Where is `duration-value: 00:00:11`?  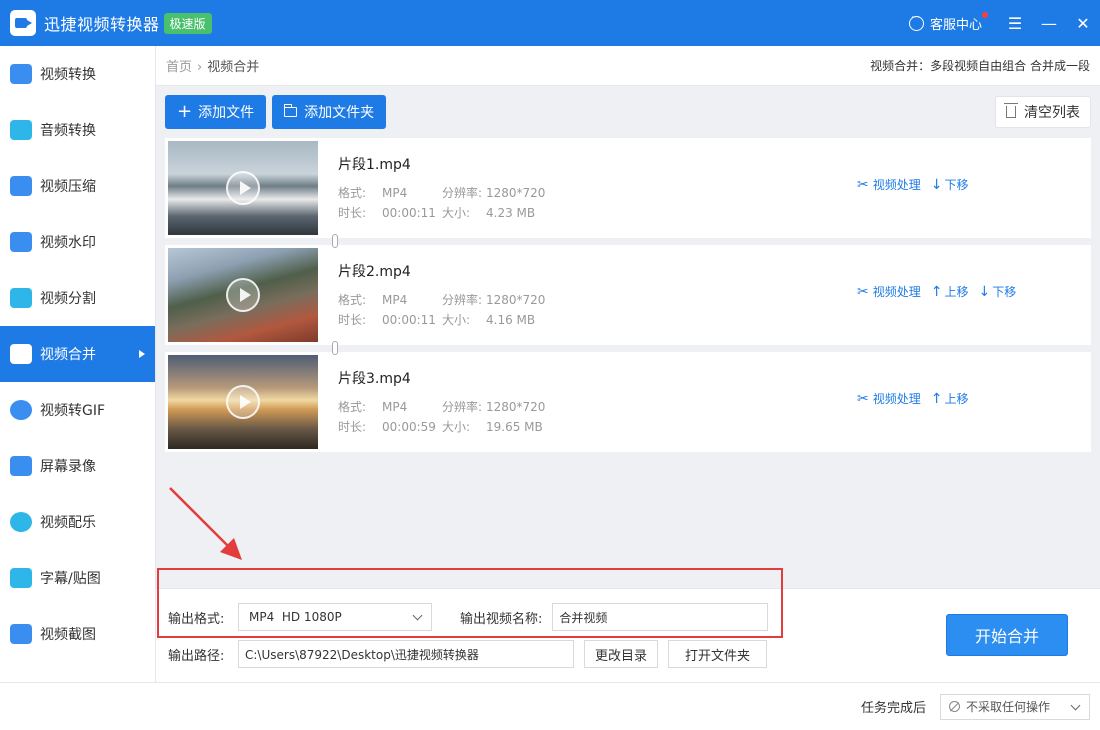 duration-value: 00:00:11 is located at coordinates (409, 319).